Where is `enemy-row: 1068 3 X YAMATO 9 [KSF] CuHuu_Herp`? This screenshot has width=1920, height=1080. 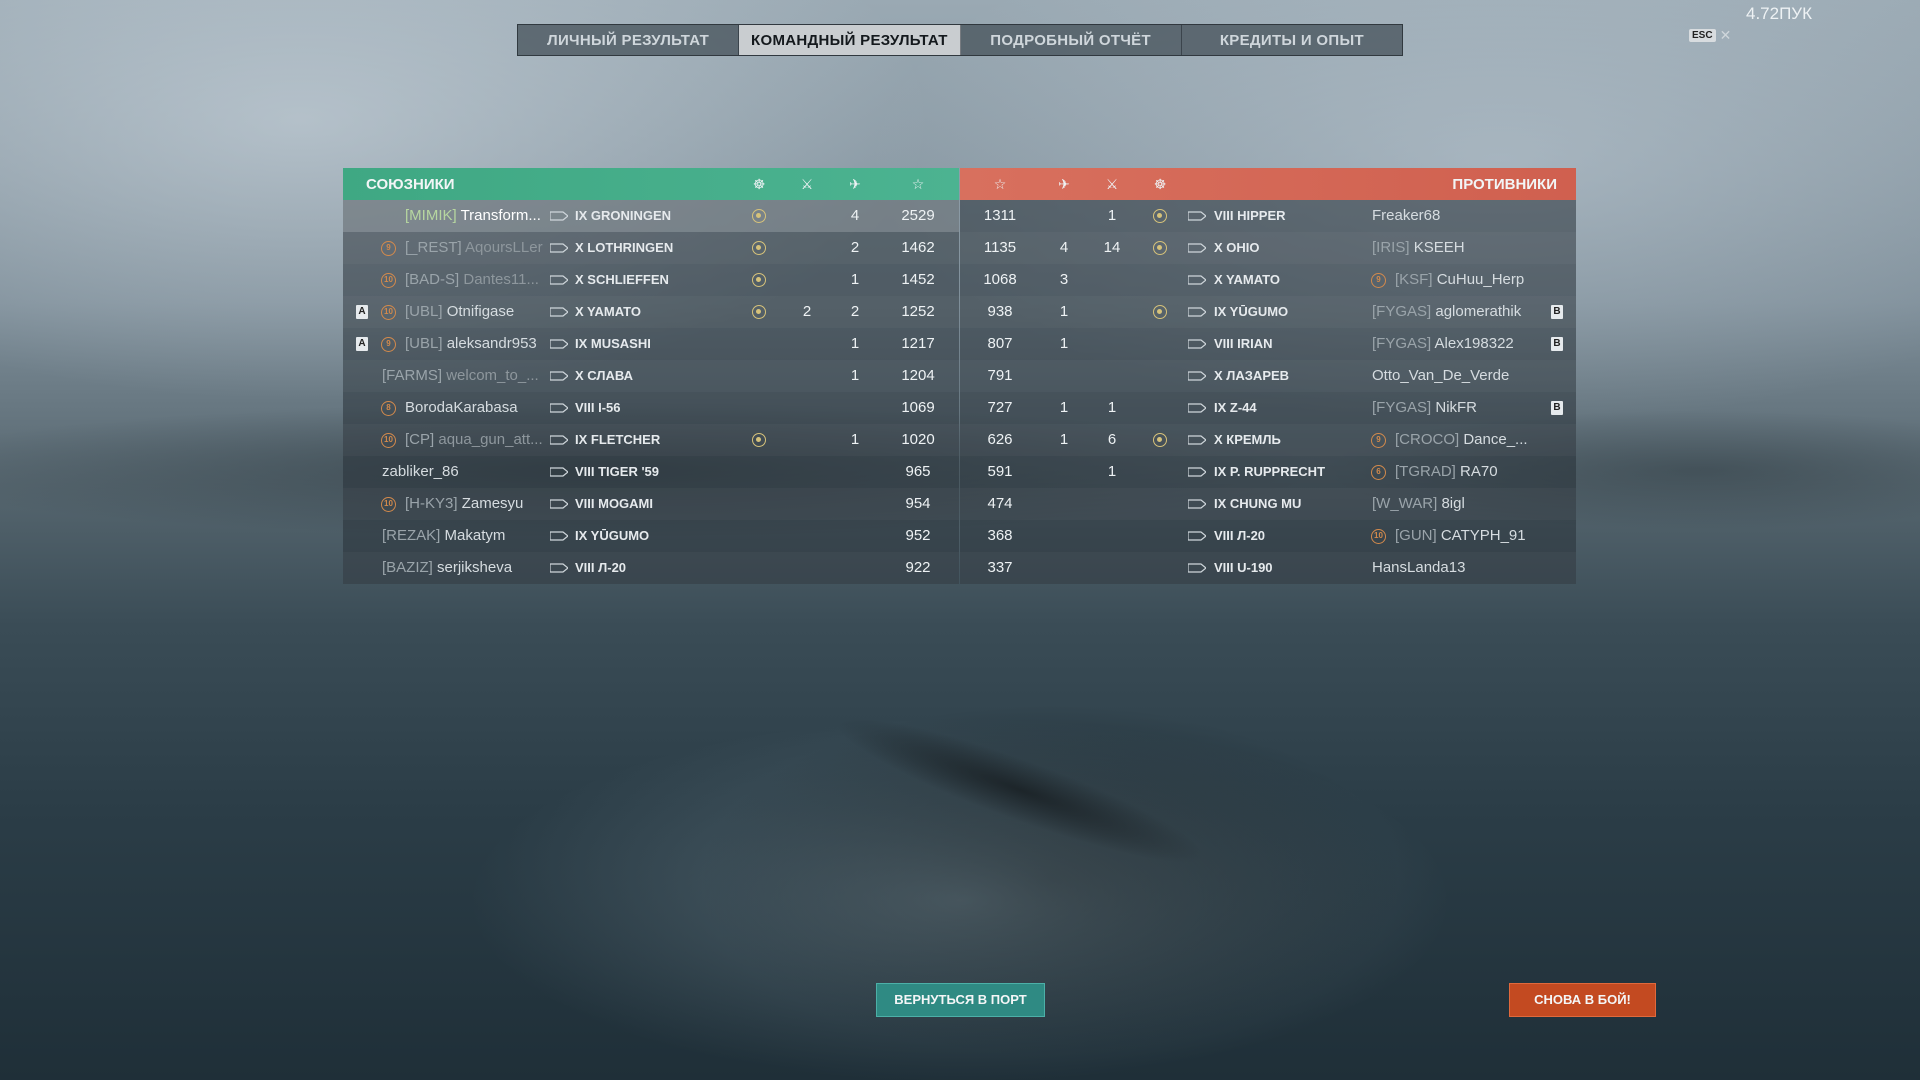
enemy-row: 1068 3 X YAMATO 9 [KSF] CuHuu_Herp is located at coordinates (1268, 280).